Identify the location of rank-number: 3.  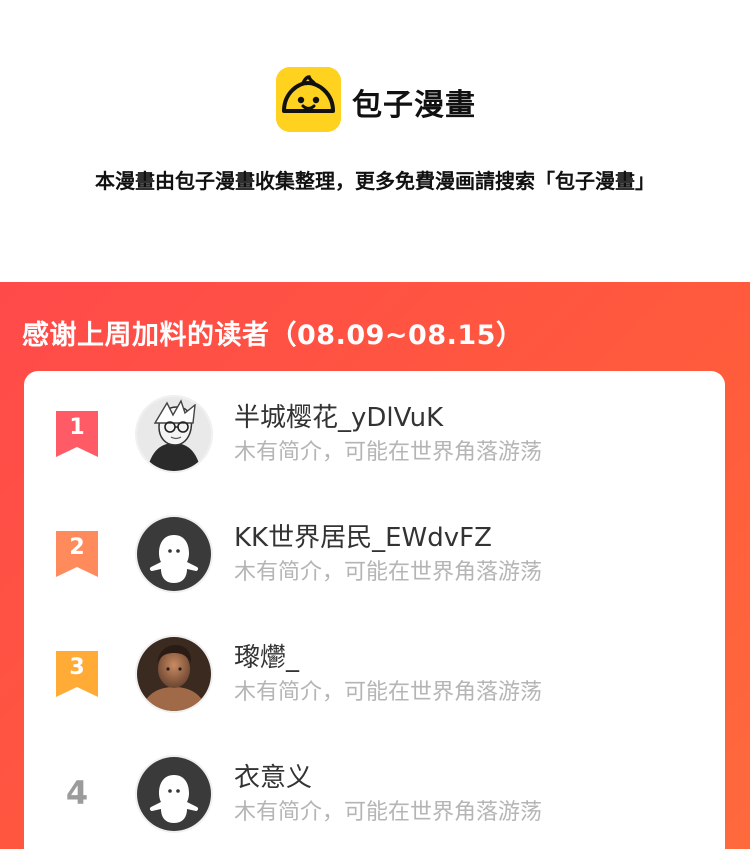
(77, 667).